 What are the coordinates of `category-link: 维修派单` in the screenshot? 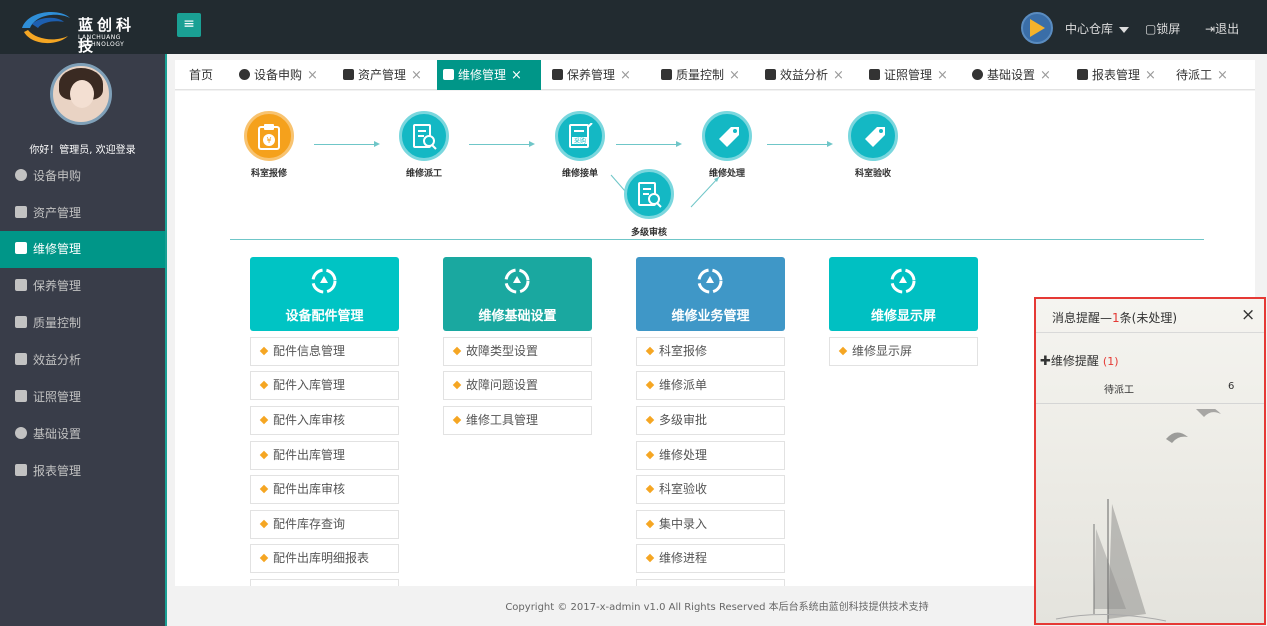 It's located at (710, 385).